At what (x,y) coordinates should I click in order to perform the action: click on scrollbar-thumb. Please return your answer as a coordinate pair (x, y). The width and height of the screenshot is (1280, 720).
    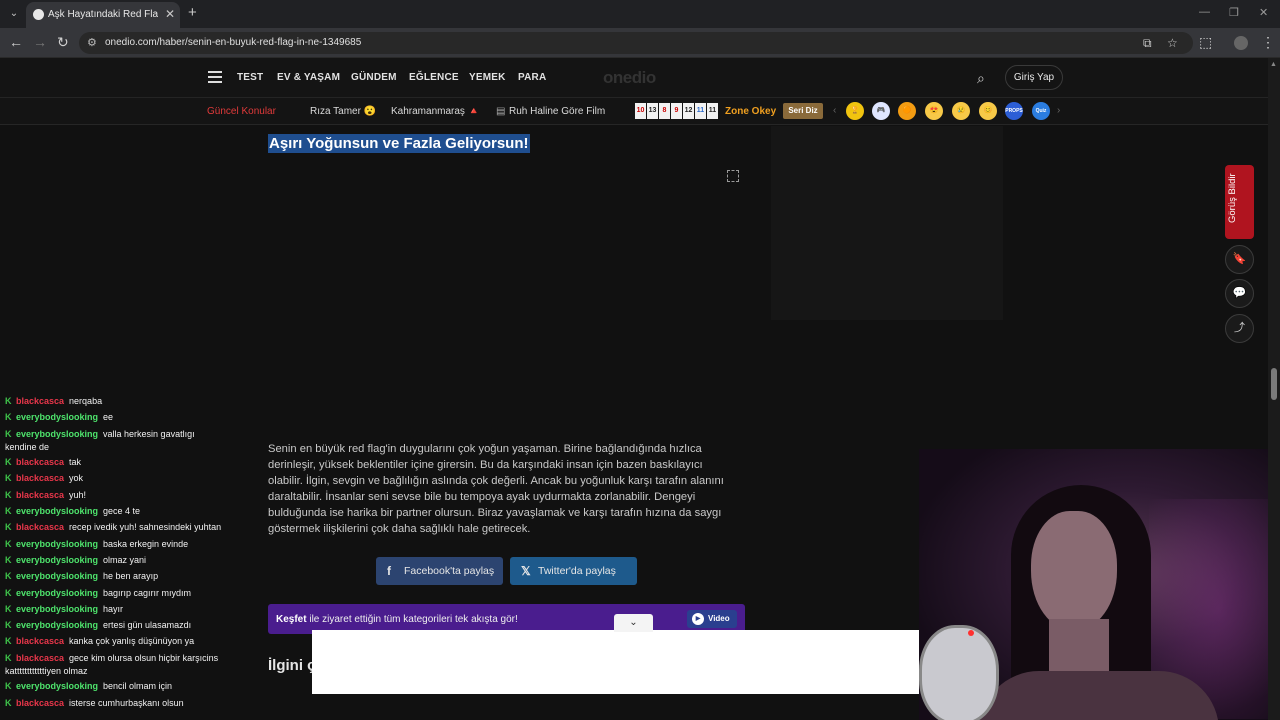
    Looking at the image, I should click on (1274, 384).